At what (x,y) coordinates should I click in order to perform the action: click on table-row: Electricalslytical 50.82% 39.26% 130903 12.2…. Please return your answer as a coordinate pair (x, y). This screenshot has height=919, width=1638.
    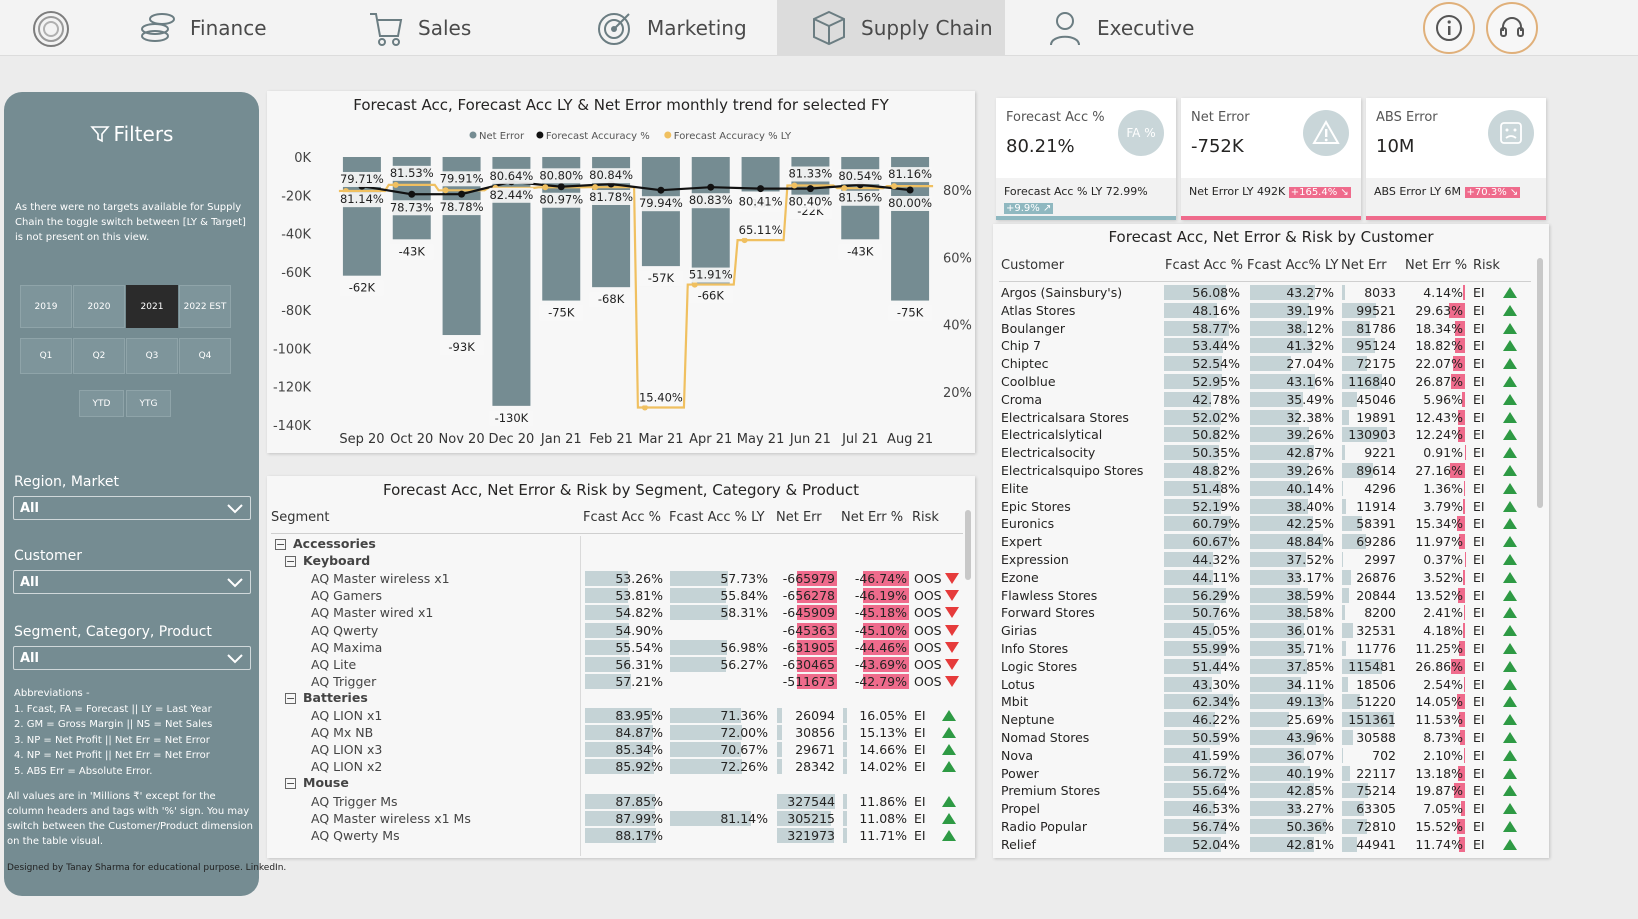
    Looking at the image, I should click on (1265, 434).